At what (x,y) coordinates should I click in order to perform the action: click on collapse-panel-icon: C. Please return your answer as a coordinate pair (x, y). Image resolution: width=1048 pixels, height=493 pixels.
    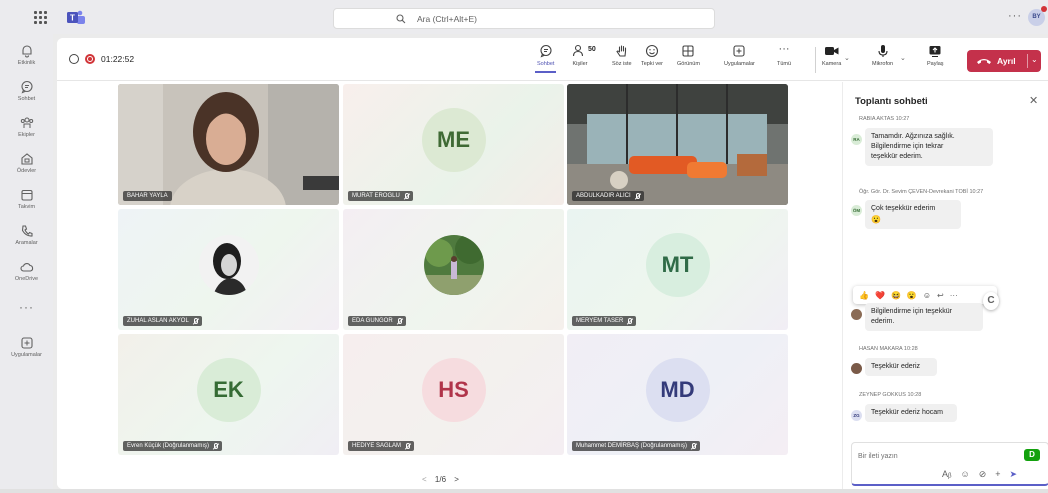
    Looking at the image, I should click on (991, 301).